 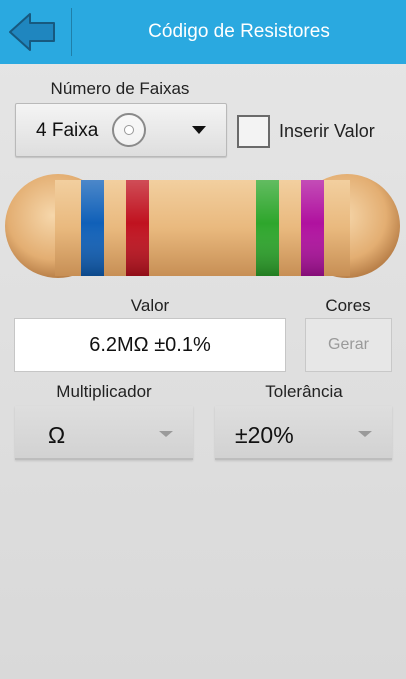 What do you see at coordinates (253, 131) in the screenshot?
I see `insert-value-checkbox` at bounding box center [253, 131].